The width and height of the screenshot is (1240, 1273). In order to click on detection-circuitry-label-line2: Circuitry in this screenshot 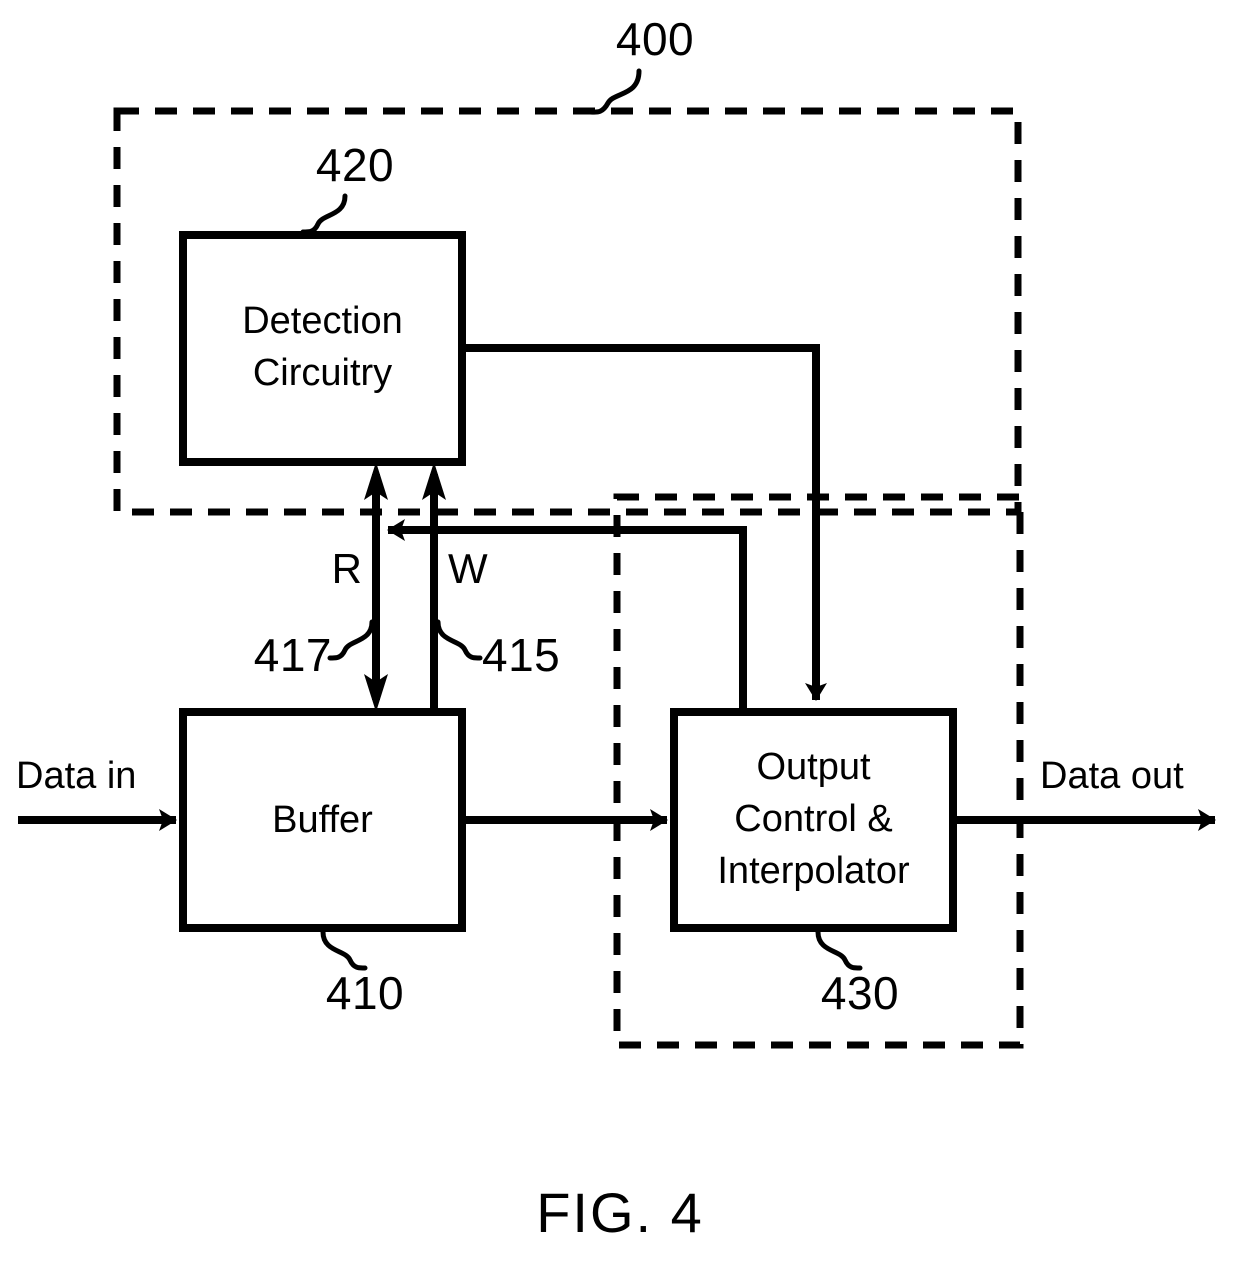, I will do `click(322, 373)`.